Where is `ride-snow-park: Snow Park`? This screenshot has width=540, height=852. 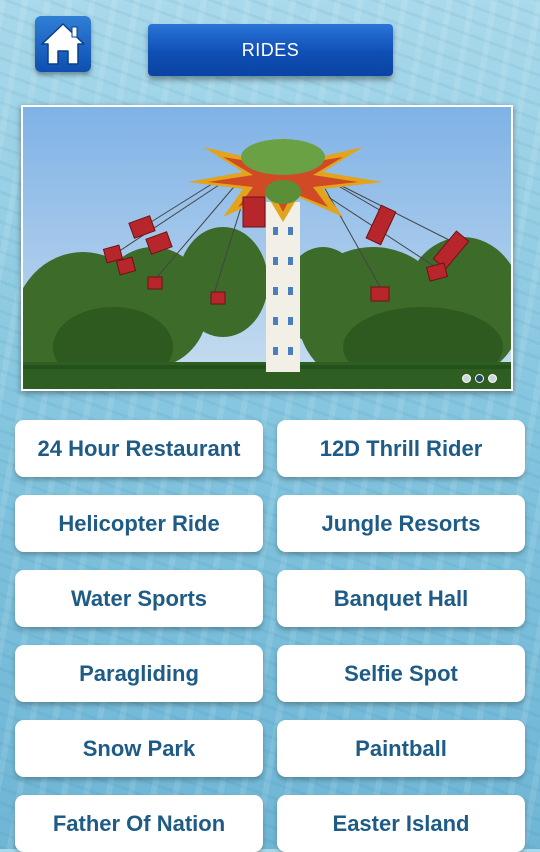
ride-snow-park: Snow Park is located at coordinates (139, 748).